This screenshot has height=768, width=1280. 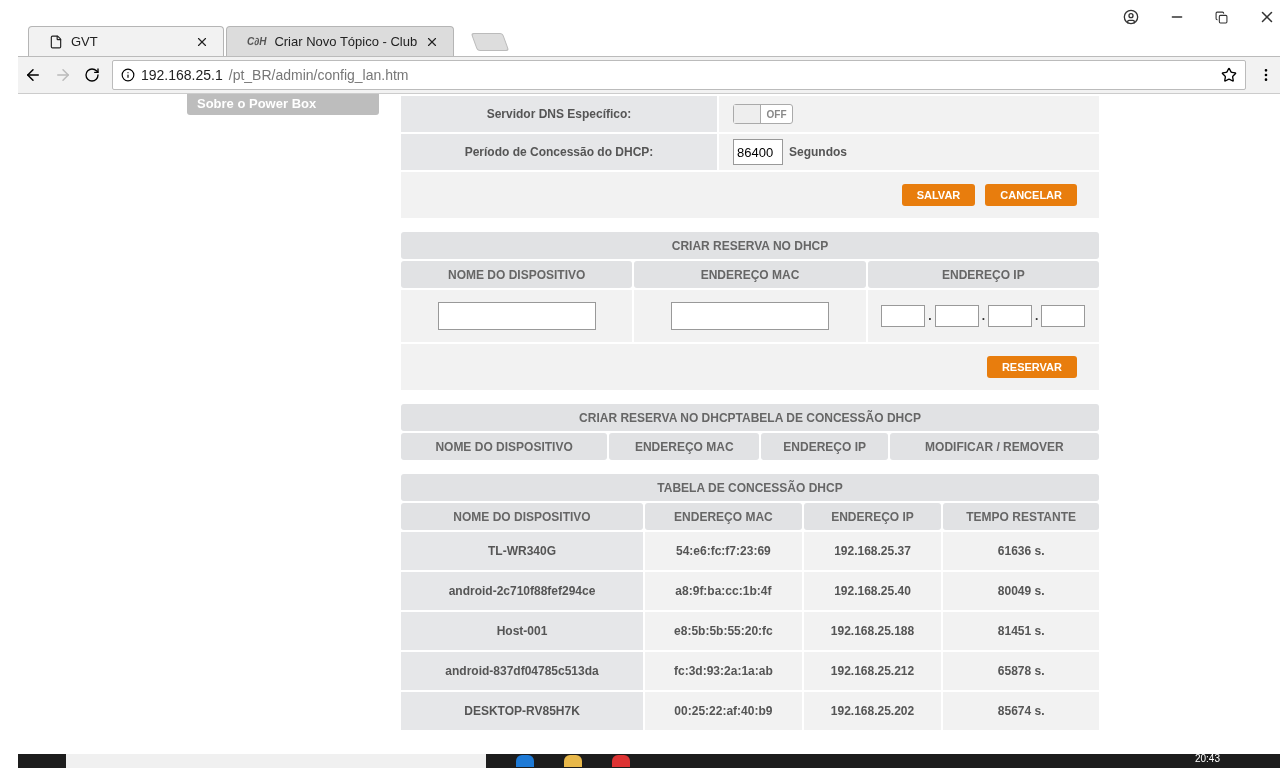 I want to click on section-header: TABELA DE CONCESSÃO DHCP, so click(x=750, y=487).